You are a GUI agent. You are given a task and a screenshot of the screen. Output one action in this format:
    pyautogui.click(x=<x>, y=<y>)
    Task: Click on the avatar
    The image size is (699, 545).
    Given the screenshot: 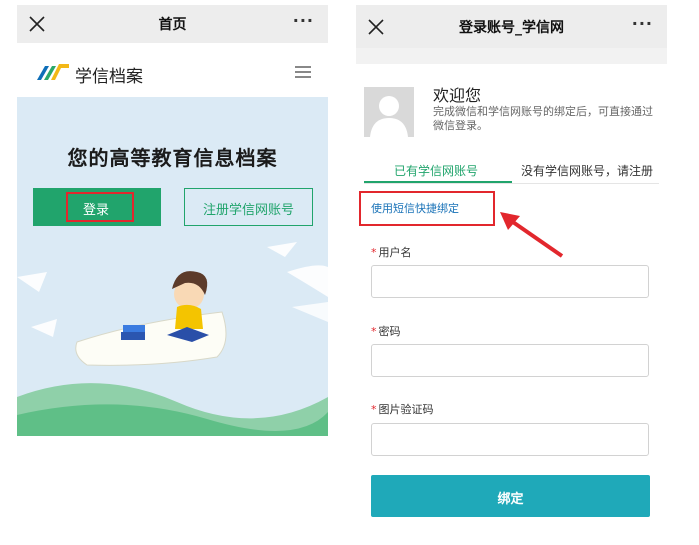 What is the action you would take?
    pyautogui.click(x=389, y=112)
    